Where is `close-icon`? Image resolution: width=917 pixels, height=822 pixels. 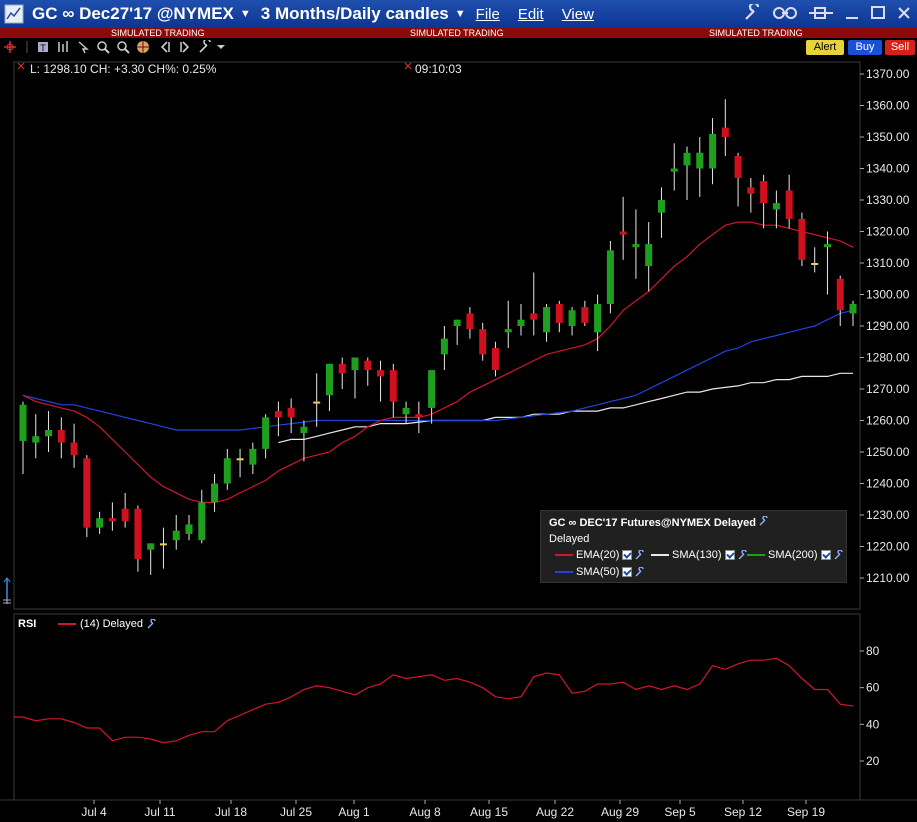
close-icon is located at coordinates (904, 13).